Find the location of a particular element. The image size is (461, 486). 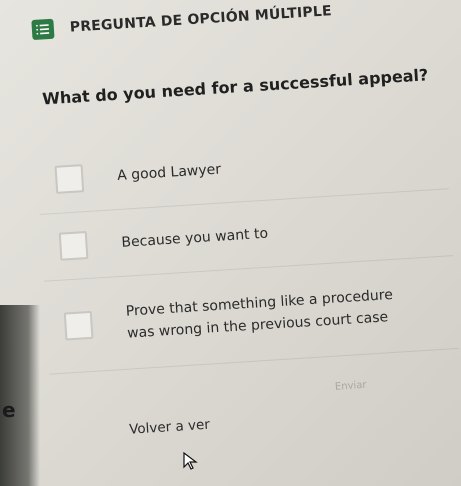

question-header: PREGUNTA DE OPCIÓN MÚLTIPLE is located at coordinates (241, 21).